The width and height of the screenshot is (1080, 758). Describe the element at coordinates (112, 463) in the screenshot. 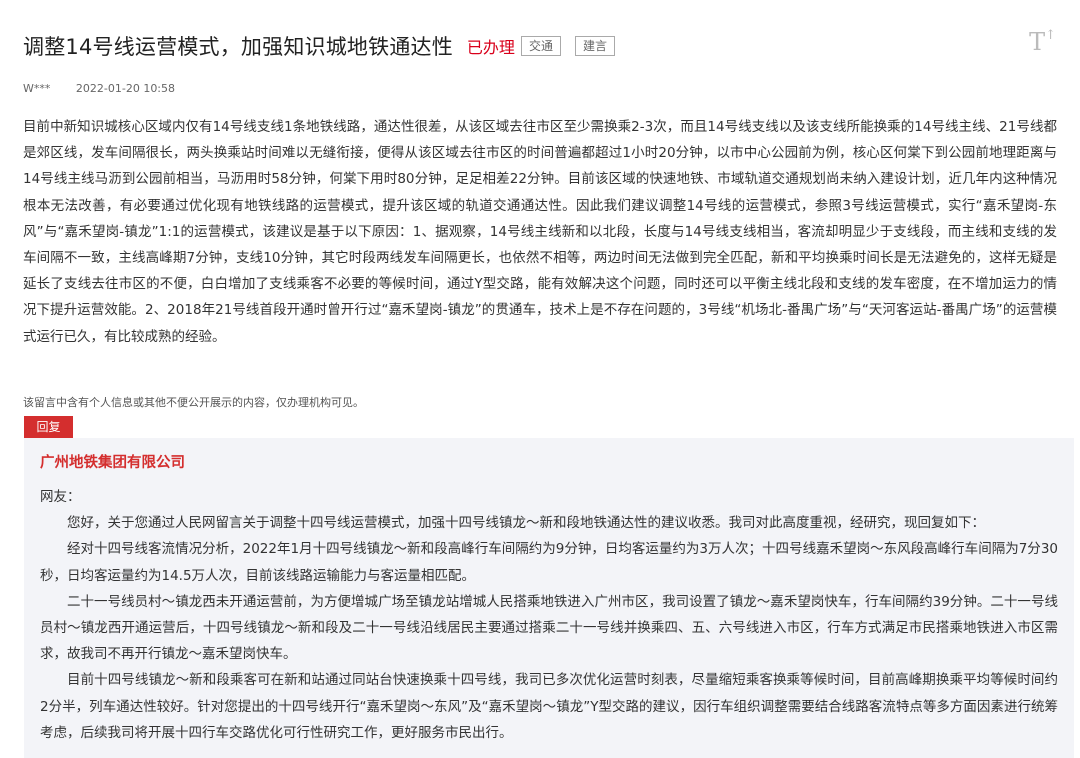

I see `reply-organization: 广州地铁集团有限公司` at that location.